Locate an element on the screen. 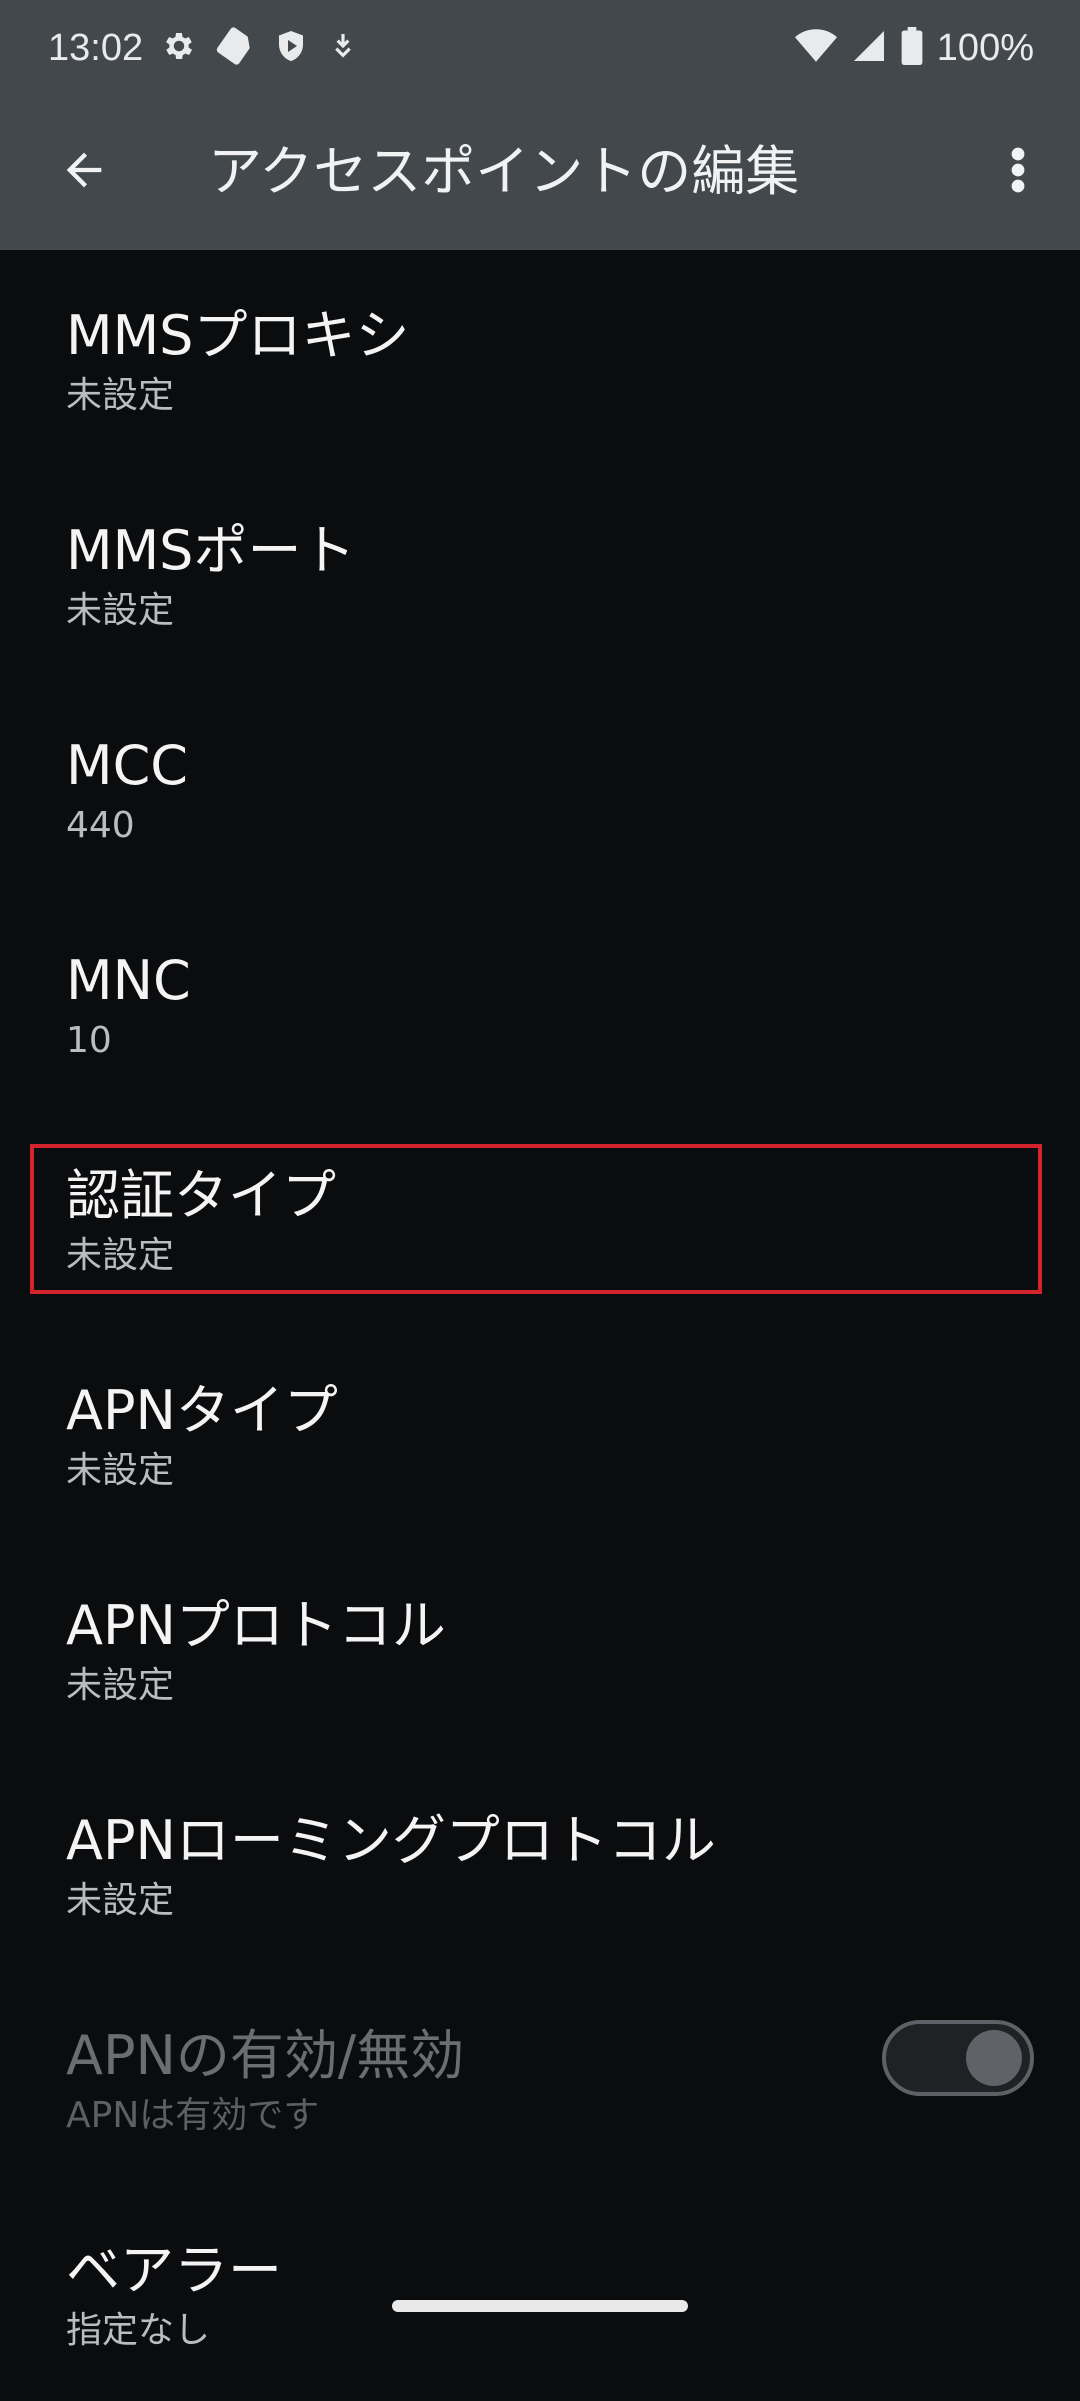 Image resolution: width=1080 pixels, height=2401 pixels. status-bar: 13:02 100% is located at coordinates (540, 48).